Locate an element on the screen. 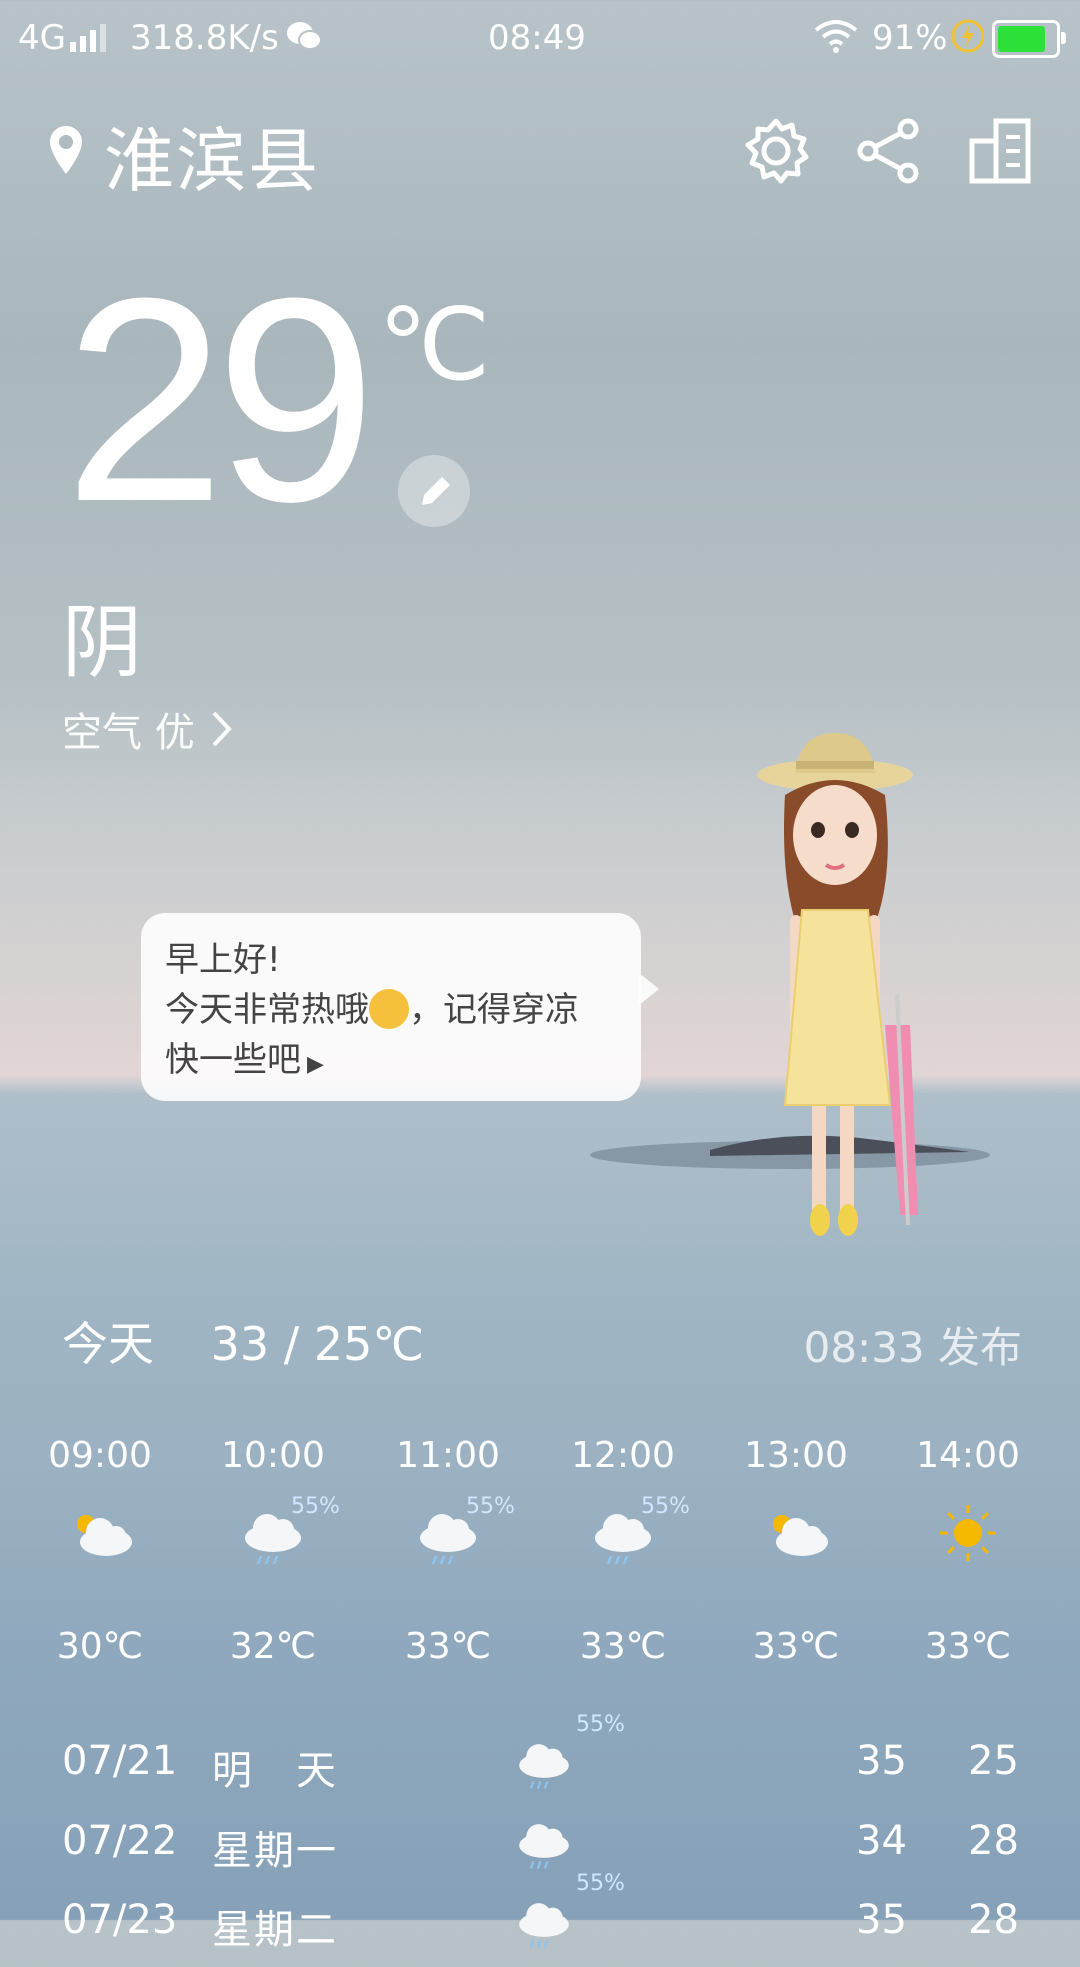 This screenshot has height=1967, width=1080. hour-column: 10:00 55% 32℃ is located at coordinates (273, 1551).